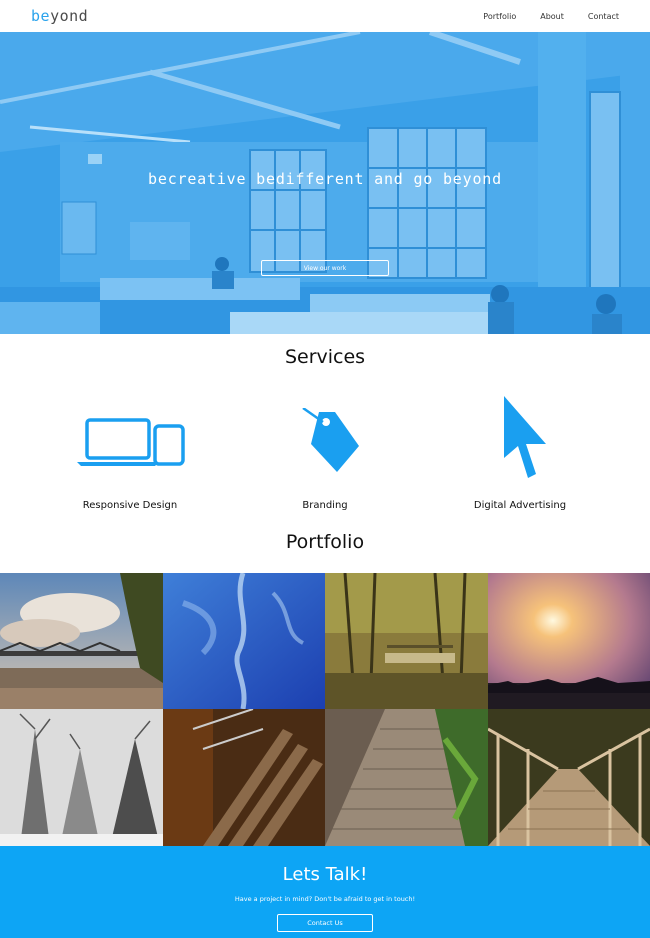 This screenshot has width=650, height=938. I want to click on forest-footbridge-photo, so click(406, 641).